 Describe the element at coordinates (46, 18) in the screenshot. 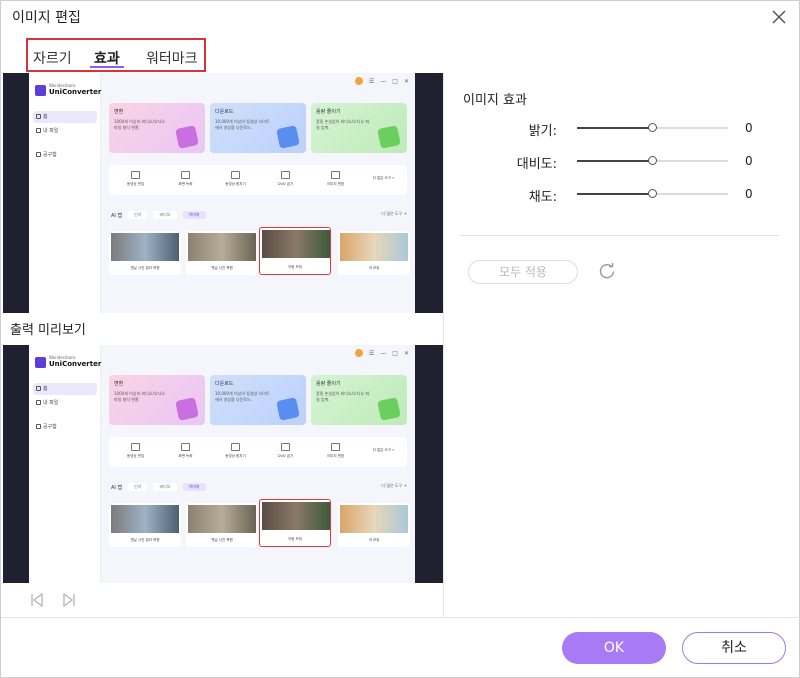

I see `dialog-title: 이미지 편집` at that location.